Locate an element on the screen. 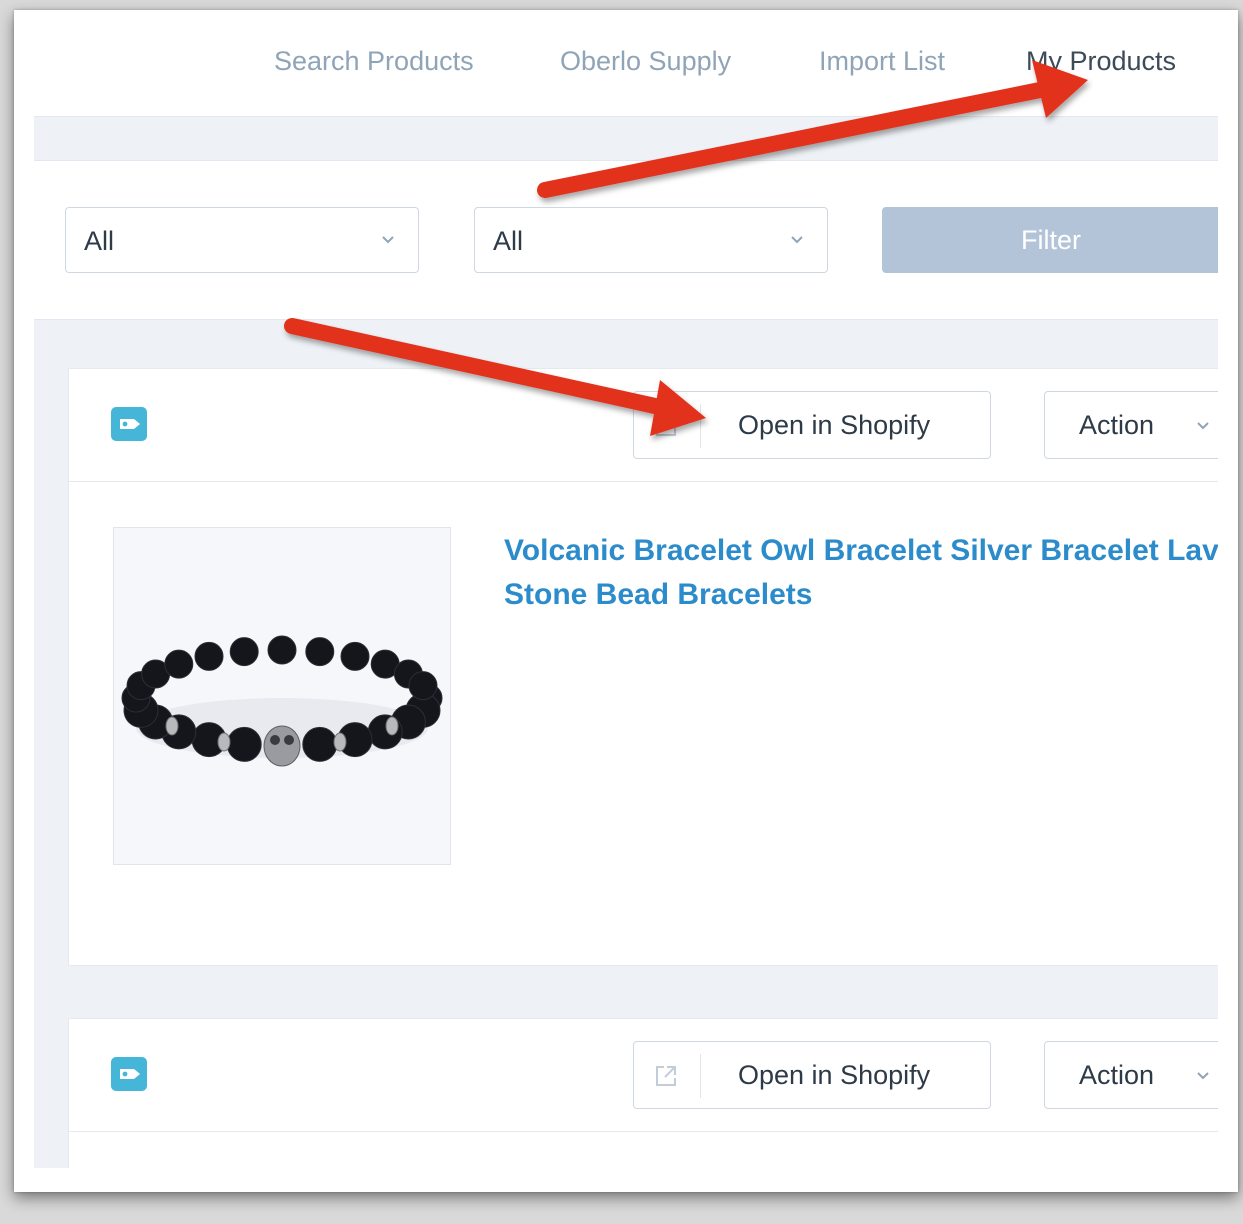  filter-button: Filter is located at coordinates (1050, 240).